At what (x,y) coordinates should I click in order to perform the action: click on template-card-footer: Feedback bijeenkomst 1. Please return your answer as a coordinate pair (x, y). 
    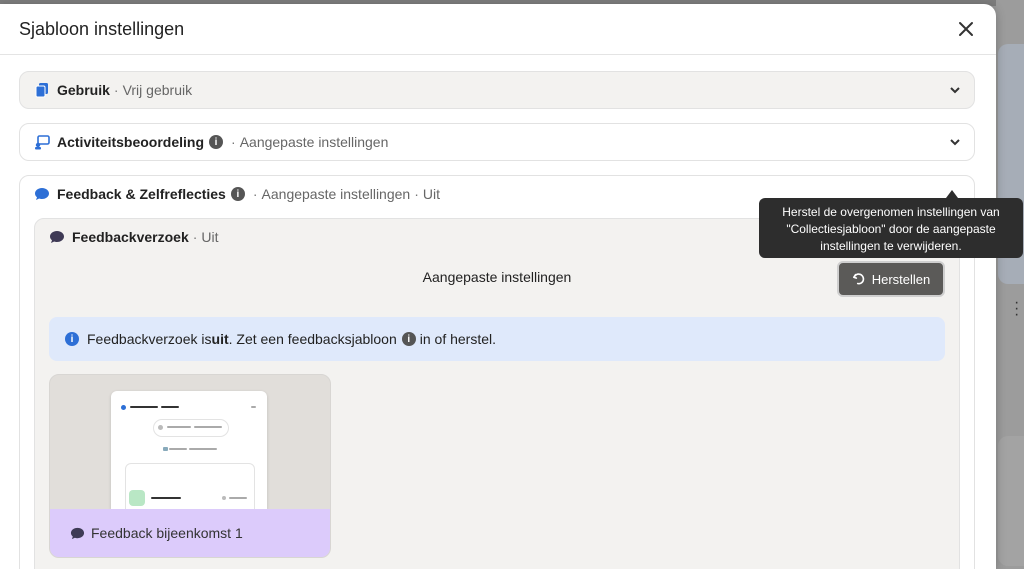
    Looking at the image, I should click on (190, 533).